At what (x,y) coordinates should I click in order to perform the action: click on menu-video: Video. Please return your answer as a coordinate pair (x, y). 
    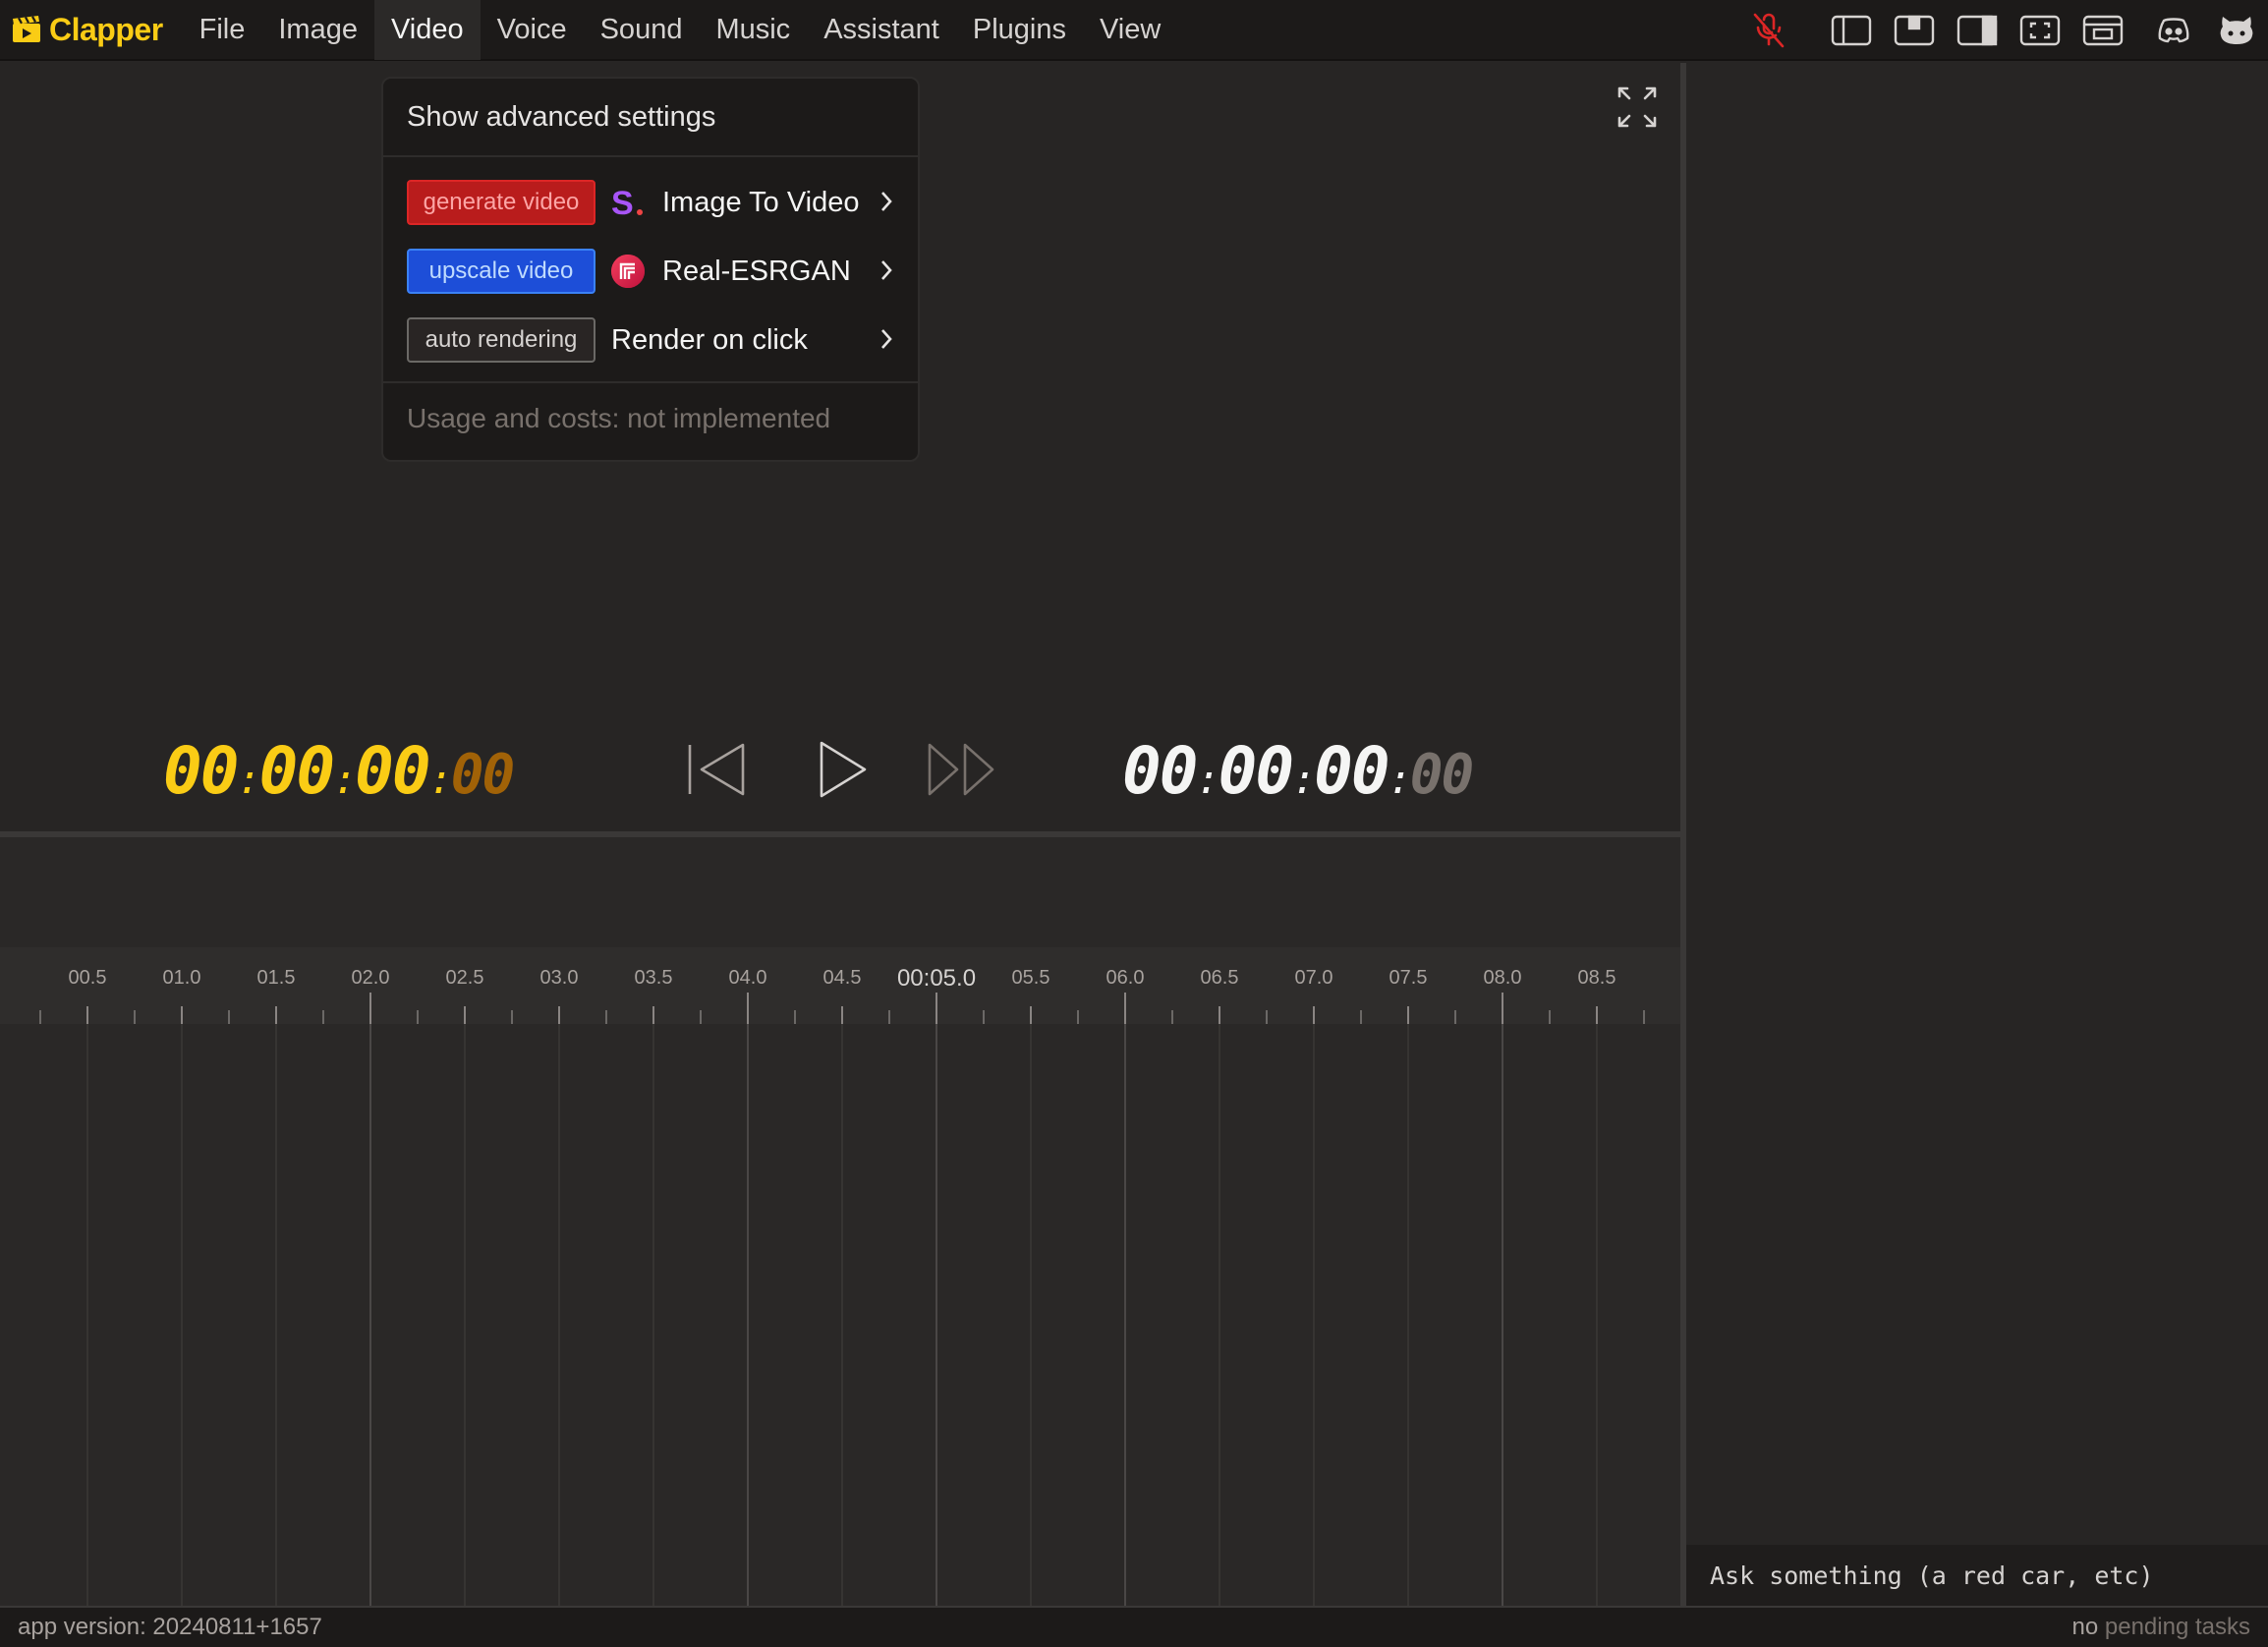
    Looking at the image, I should click on (427, 30).